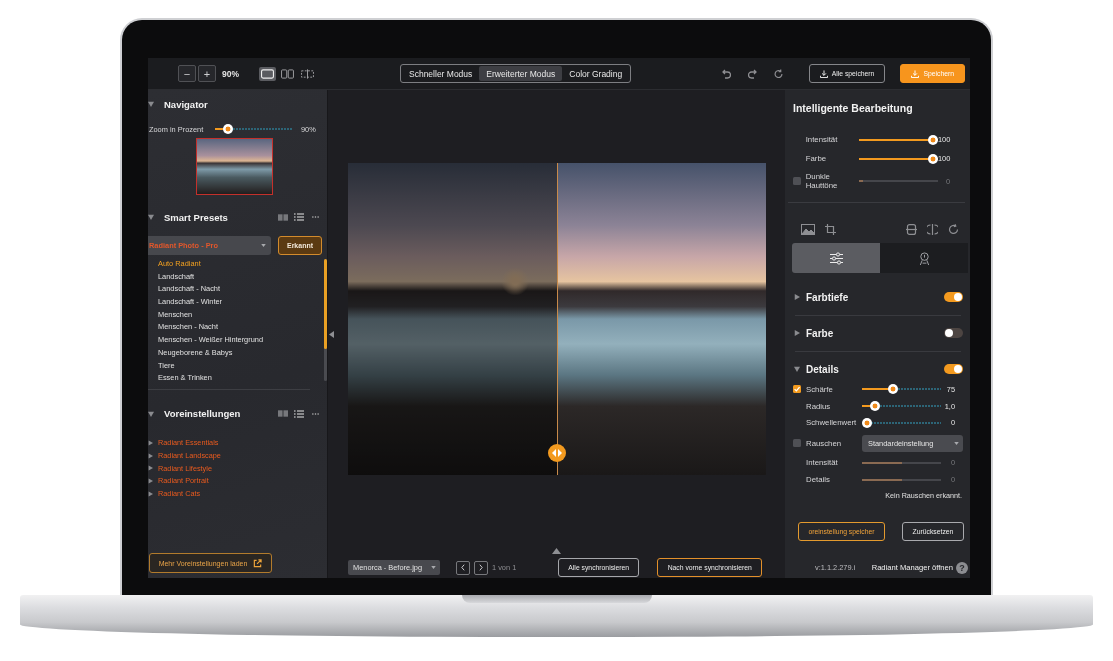  I want to click on caret-up-icon, so click(556, 551).